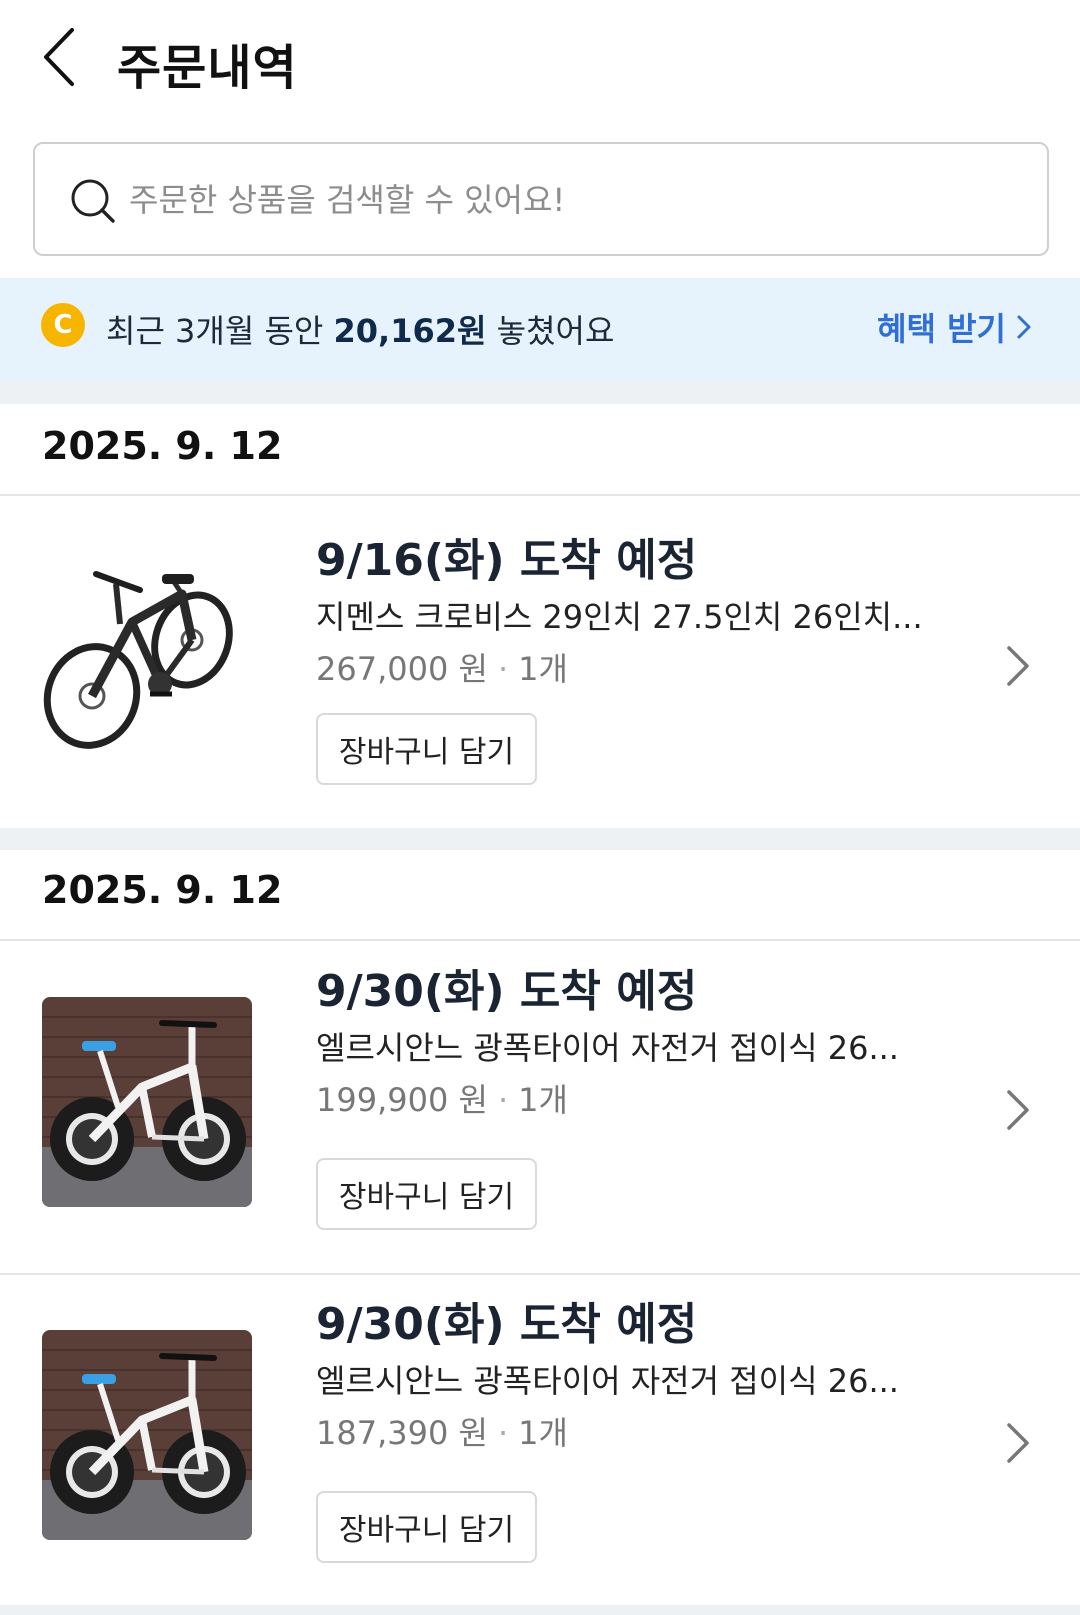 This screenshot has height=1615, width=1080. I want to click on chevron-left-icon, so click(59, 57).